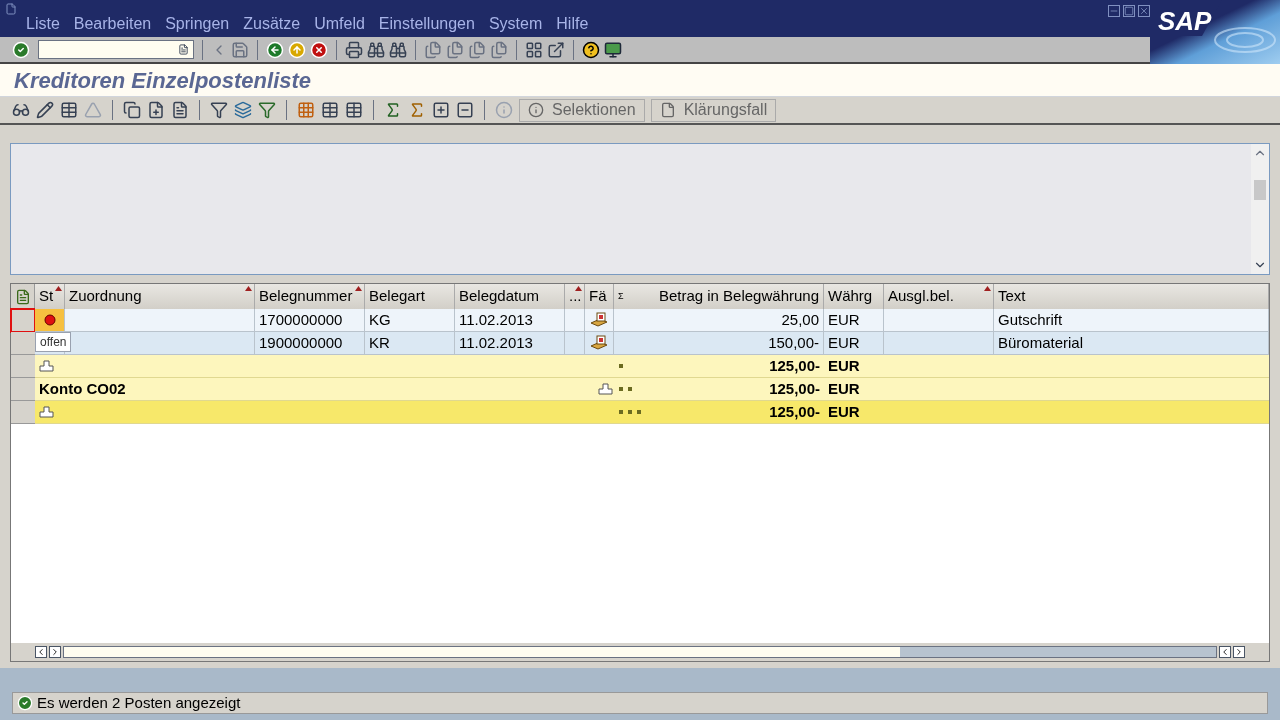 The image size is (1280, 720). I want to click on glasses-icon, so click(21, 110).